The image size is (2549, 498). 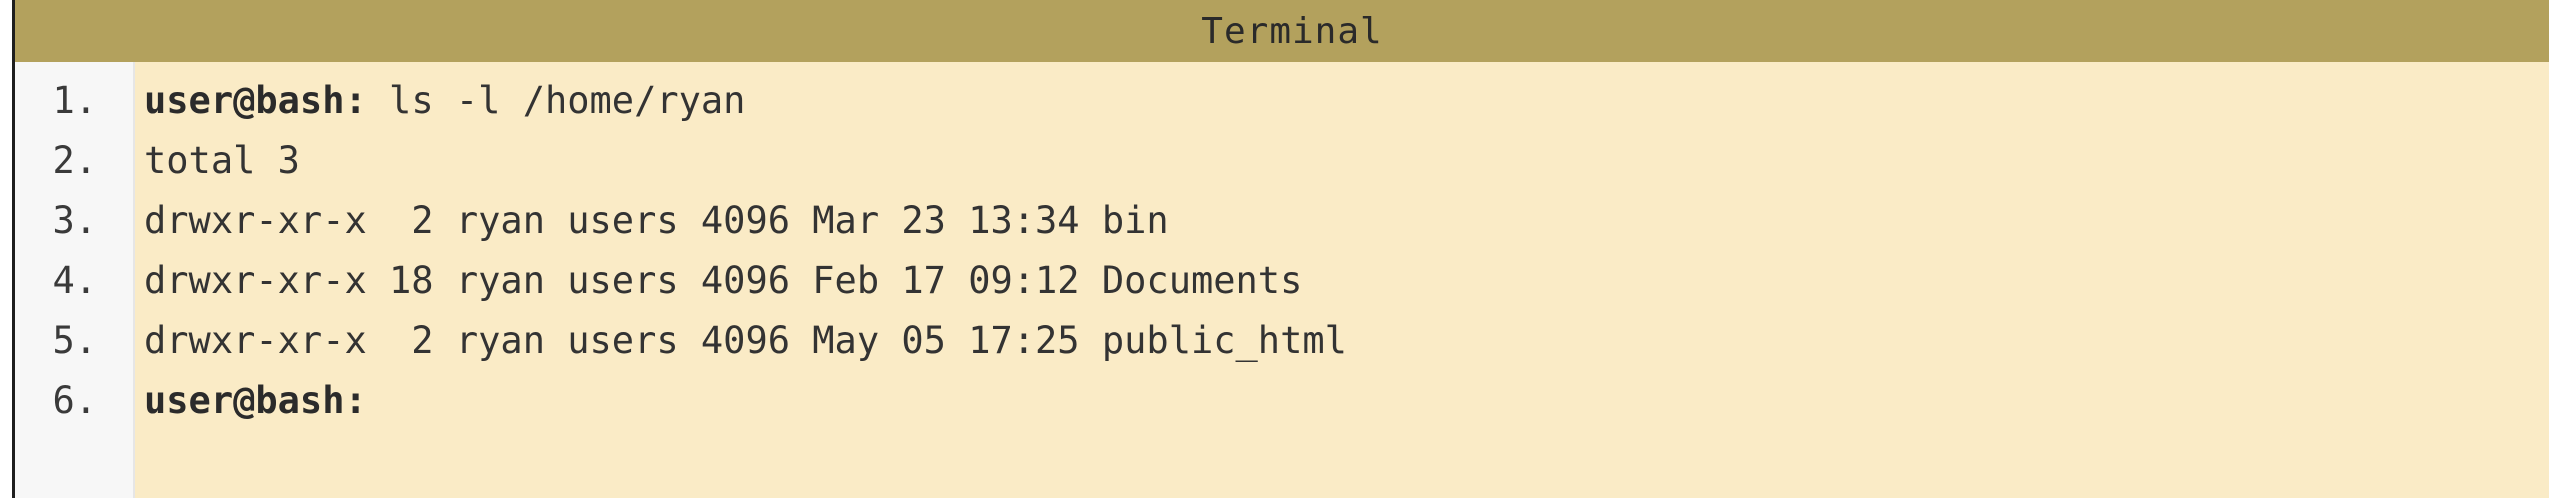 I want to click on line-code: total 3, so click(x=205, y=160).